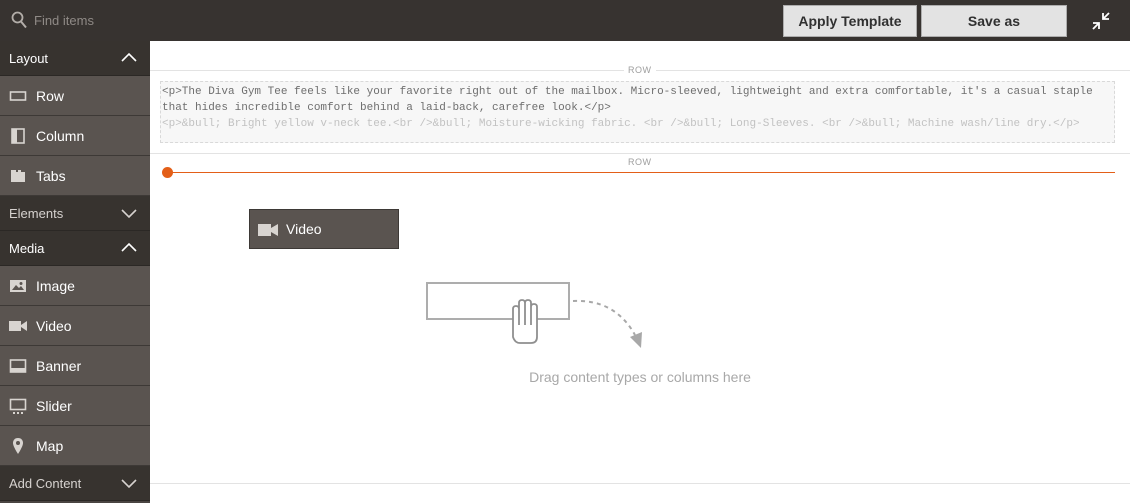 This screenshot has width=1130, height=503. What do you see at coordinates (50, 445) in the screenshot?
I see `sidebar-item-label: Map` at bounding box center [50, 445].